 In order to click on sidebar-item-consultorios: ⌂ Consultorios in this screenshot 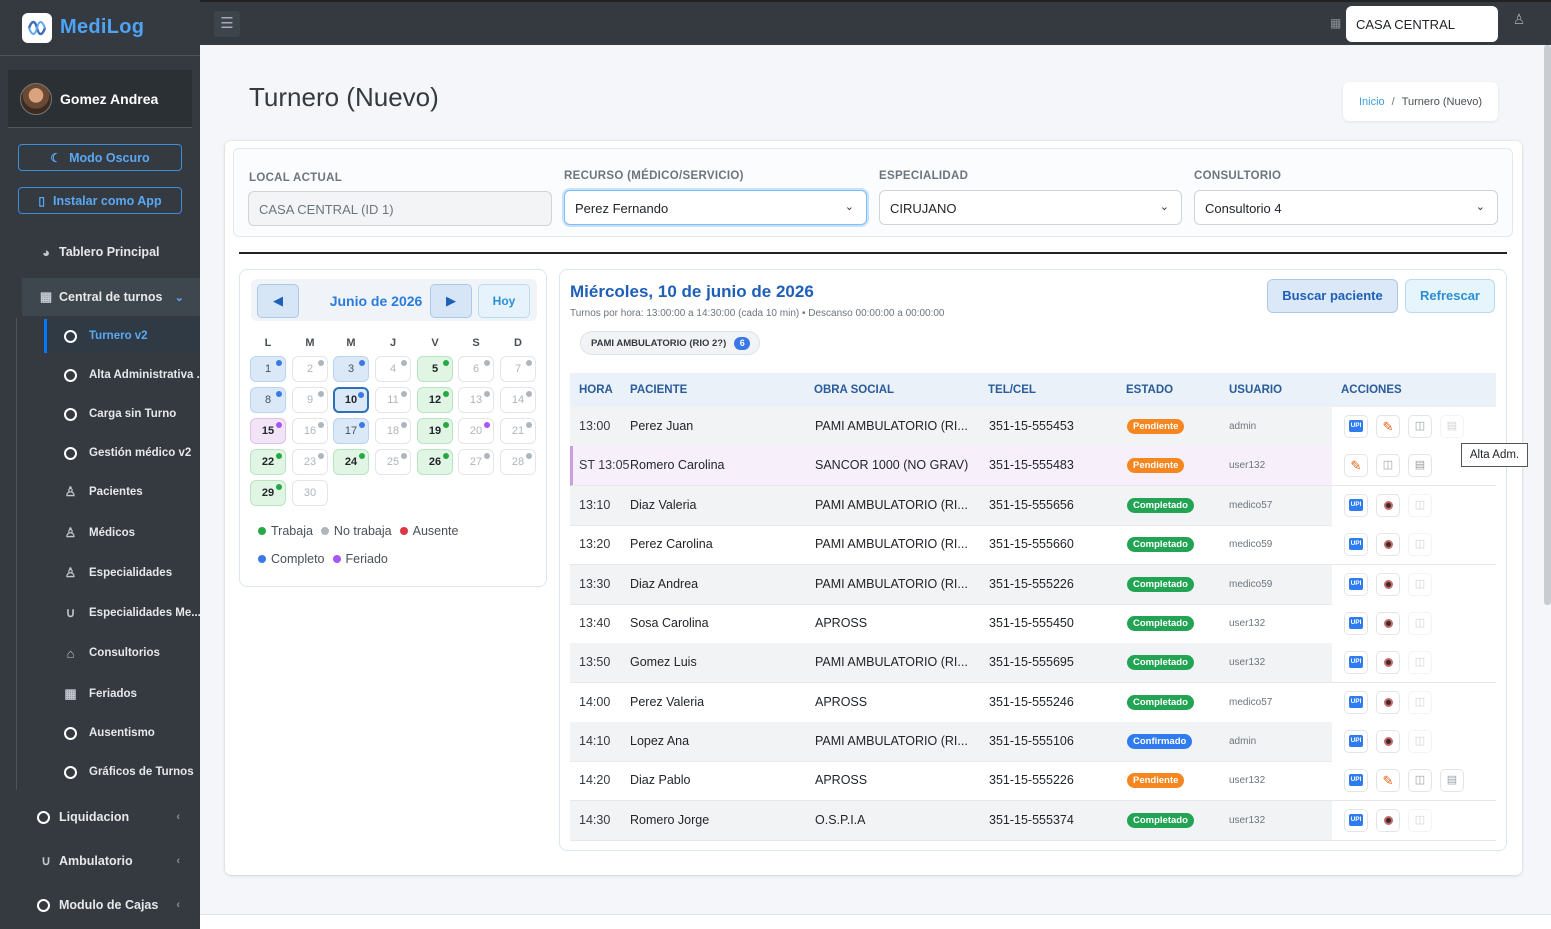, I will do `click(122, 653)`.